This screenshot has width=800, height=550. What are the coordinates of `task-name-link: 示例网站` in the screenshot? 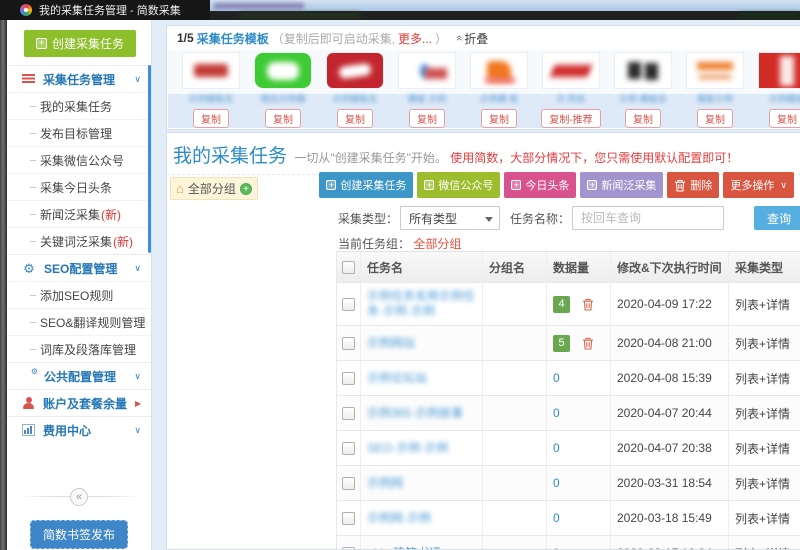 It's located at (391, 343).